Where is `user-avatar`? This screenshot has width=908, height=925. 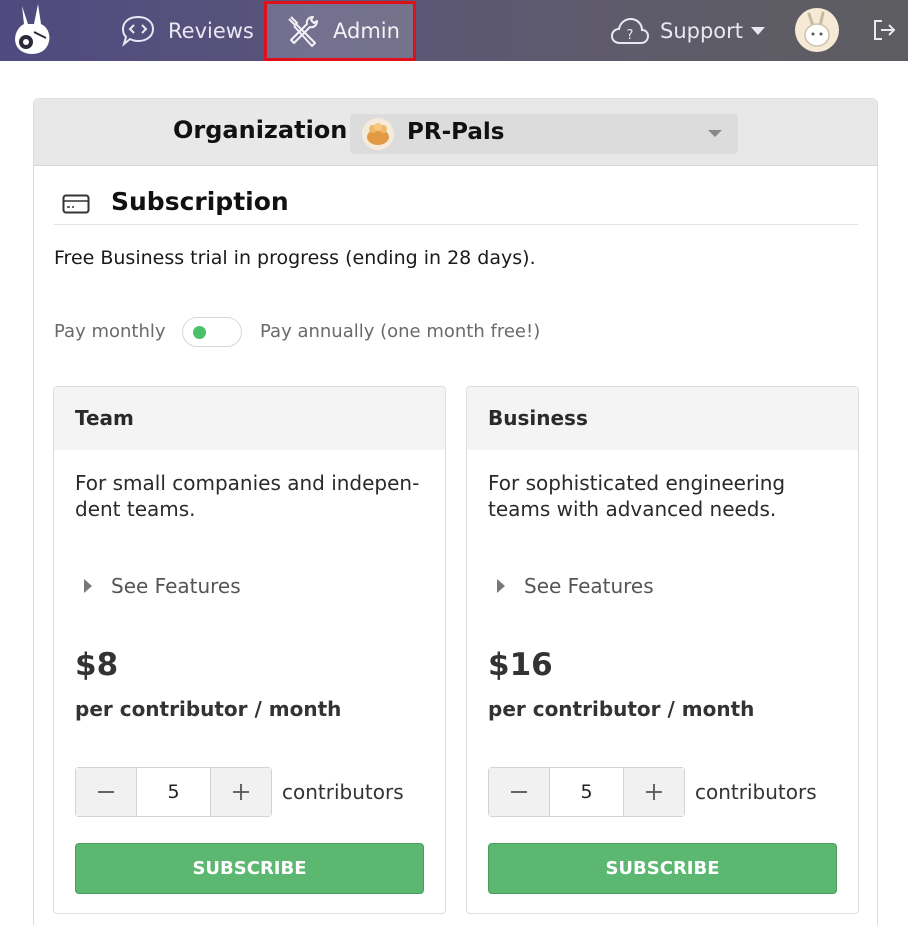
user-avatar is located at coordinates (817, 30).